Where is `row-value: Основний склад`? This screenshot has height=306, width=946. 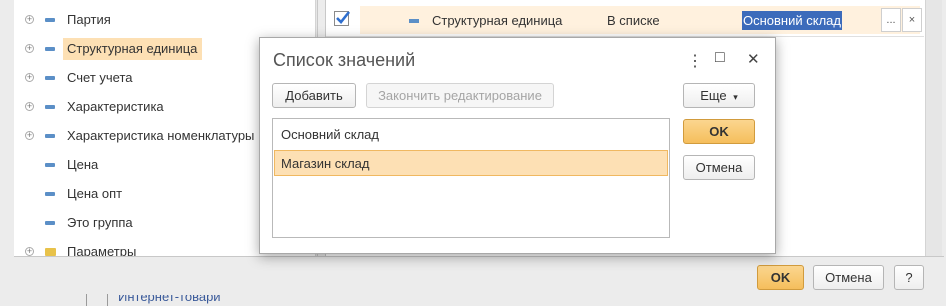 row-value: Основний склад is located at coordinates (792, 20).